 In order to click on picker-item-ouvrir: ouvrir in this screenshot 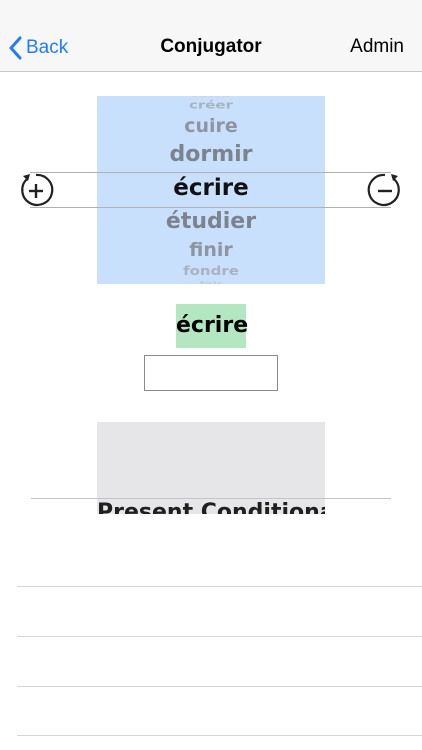, I will do `click(211, 96)`.